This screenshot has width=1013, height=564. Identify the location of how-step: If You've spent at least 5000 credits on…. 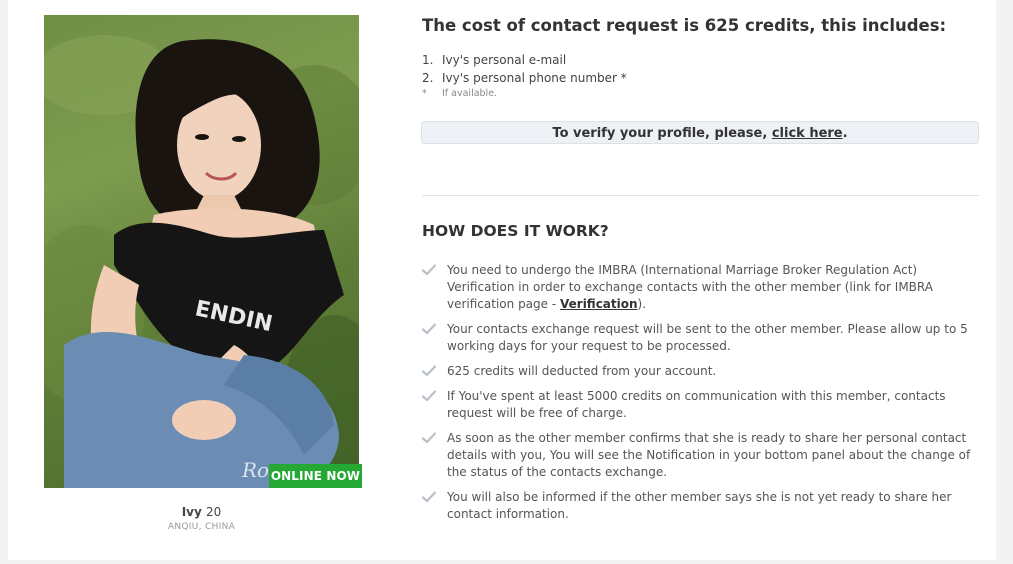
(702, 405).